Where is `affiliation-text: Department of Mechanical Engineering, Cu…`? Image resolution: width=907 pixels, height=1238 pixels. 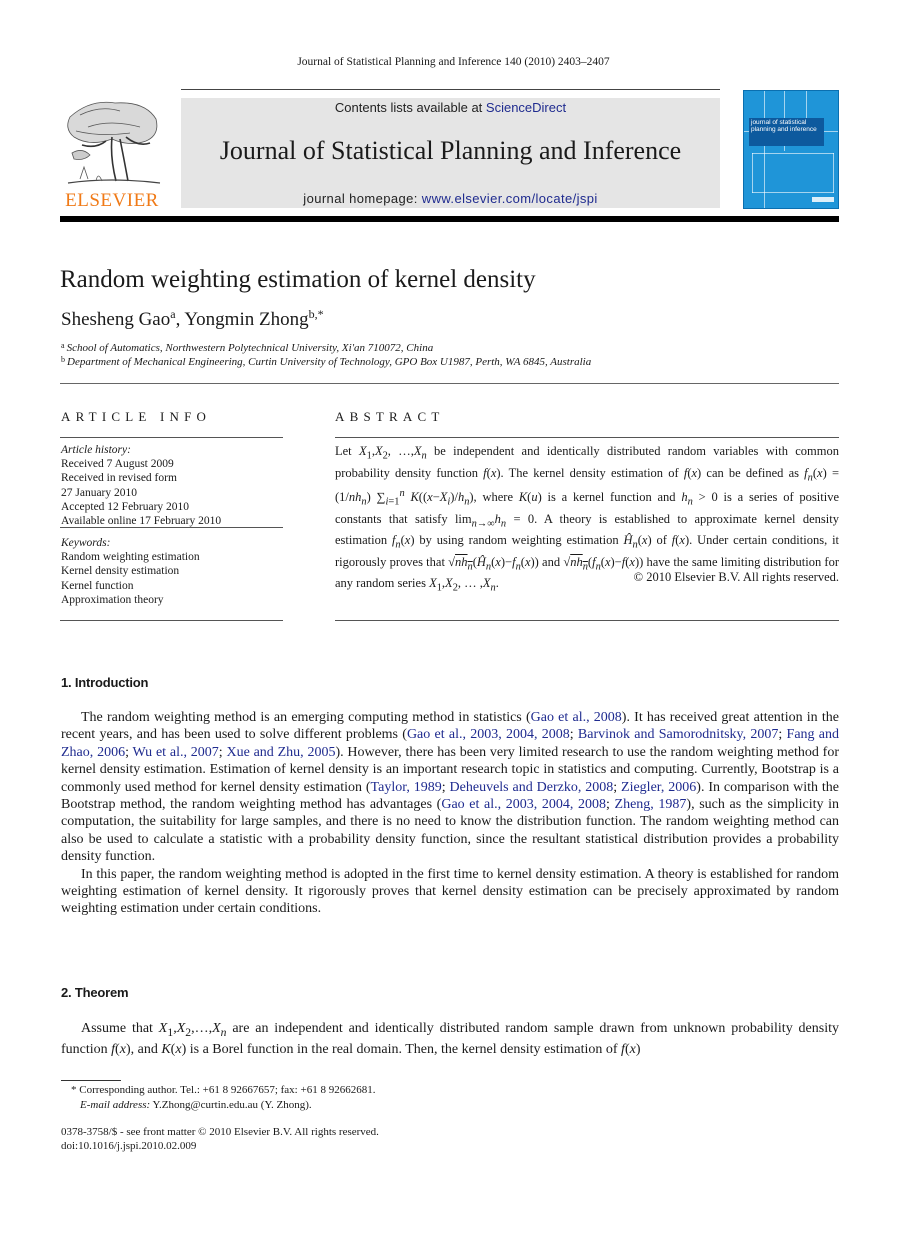 affiliation-text: Department of Mechanical Engineering, Cu… is located at coordinates (329, 362).